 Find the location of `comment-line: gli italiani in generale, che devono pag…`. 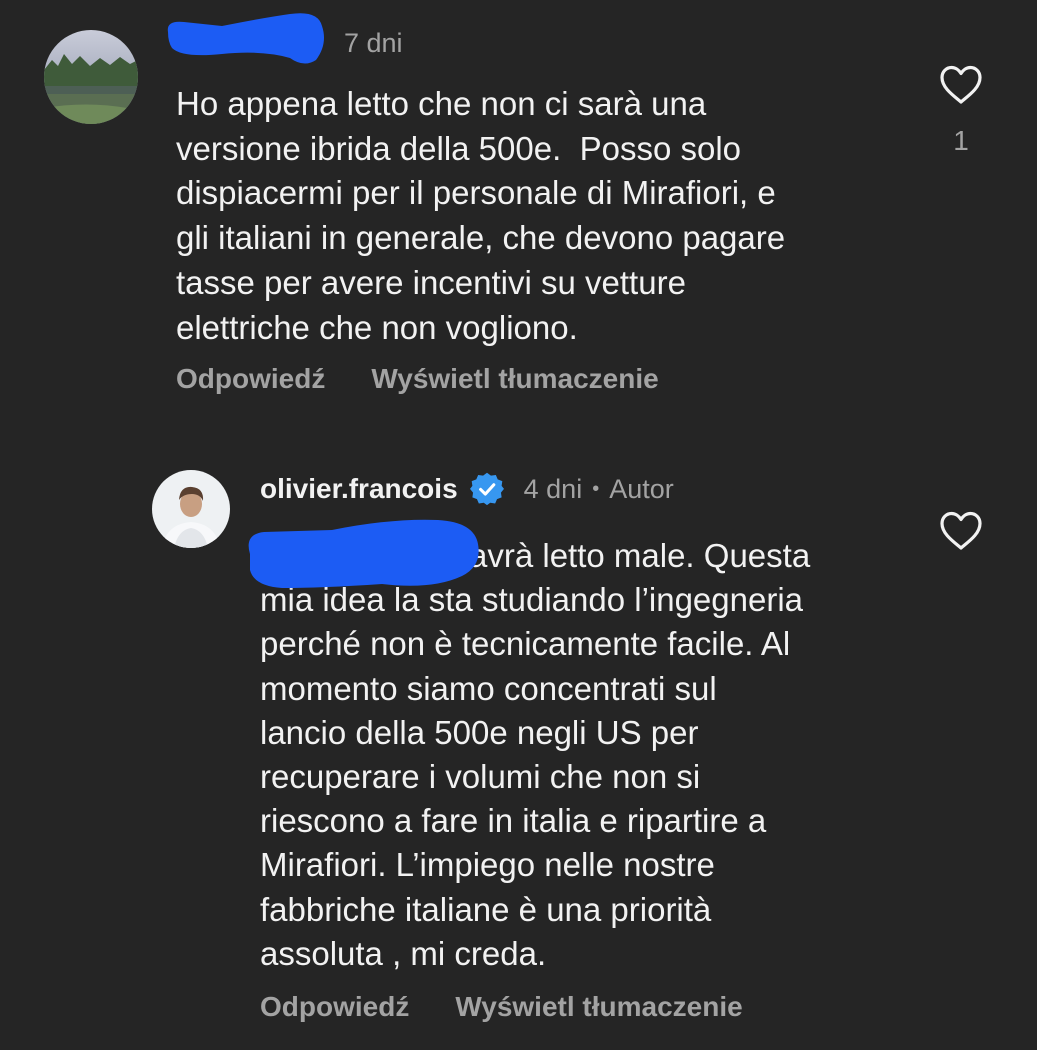

comment-line: gli italiani in generale, che devono pag… is located at coordinates (481, 238).